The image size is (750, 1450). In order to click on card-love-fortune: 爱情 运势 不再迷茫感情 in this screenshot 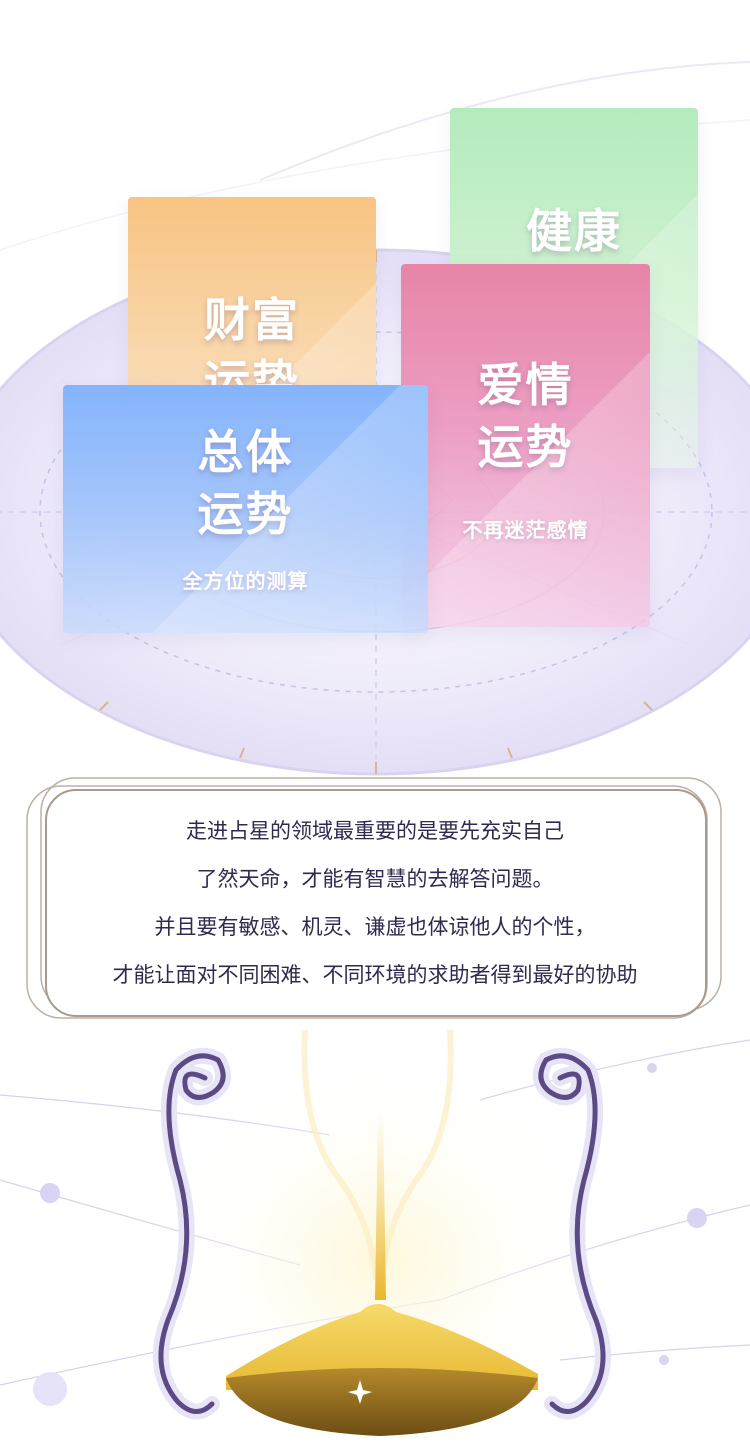, I will do `click(525, 445)`.